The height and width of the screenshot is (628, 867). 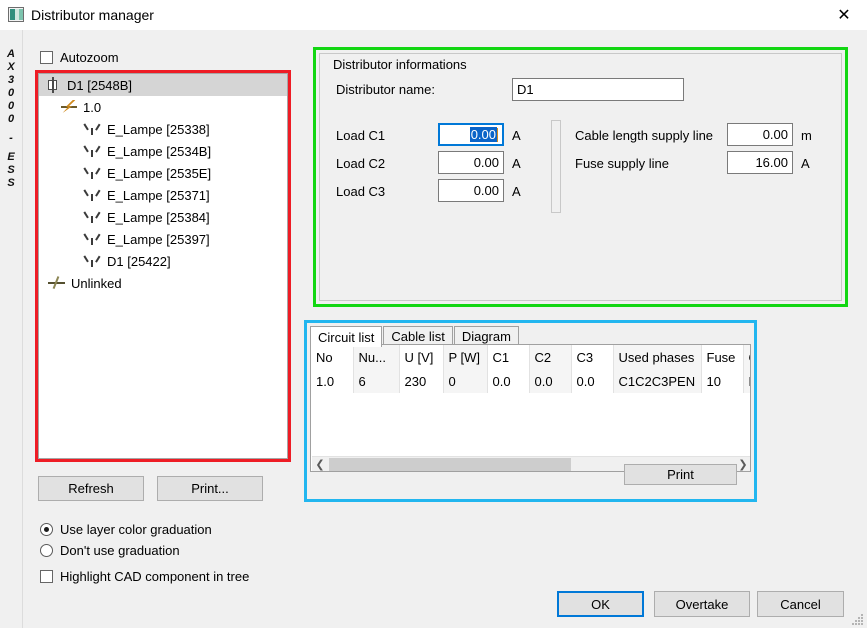 What do you see at coordinates (598, 89) in the screenshot?
I see `distributor-name-input: D1` at bounding box center [598, 89].